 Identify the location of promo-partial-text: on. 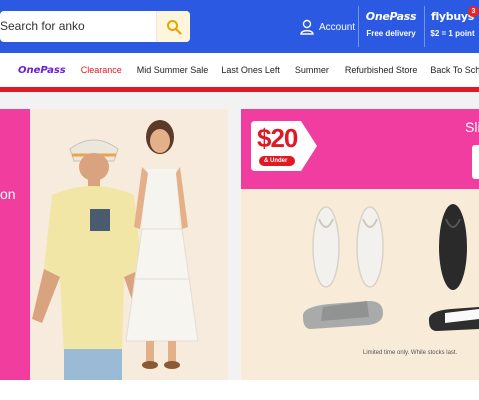
(8, 194).